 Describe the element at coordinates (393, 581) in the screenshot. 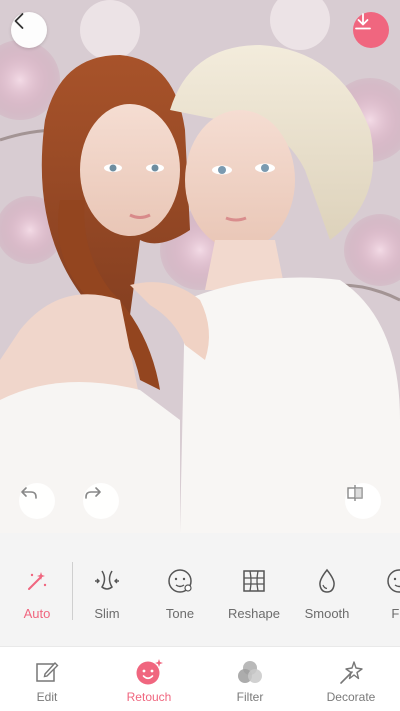

I see `face-icon` at that location.